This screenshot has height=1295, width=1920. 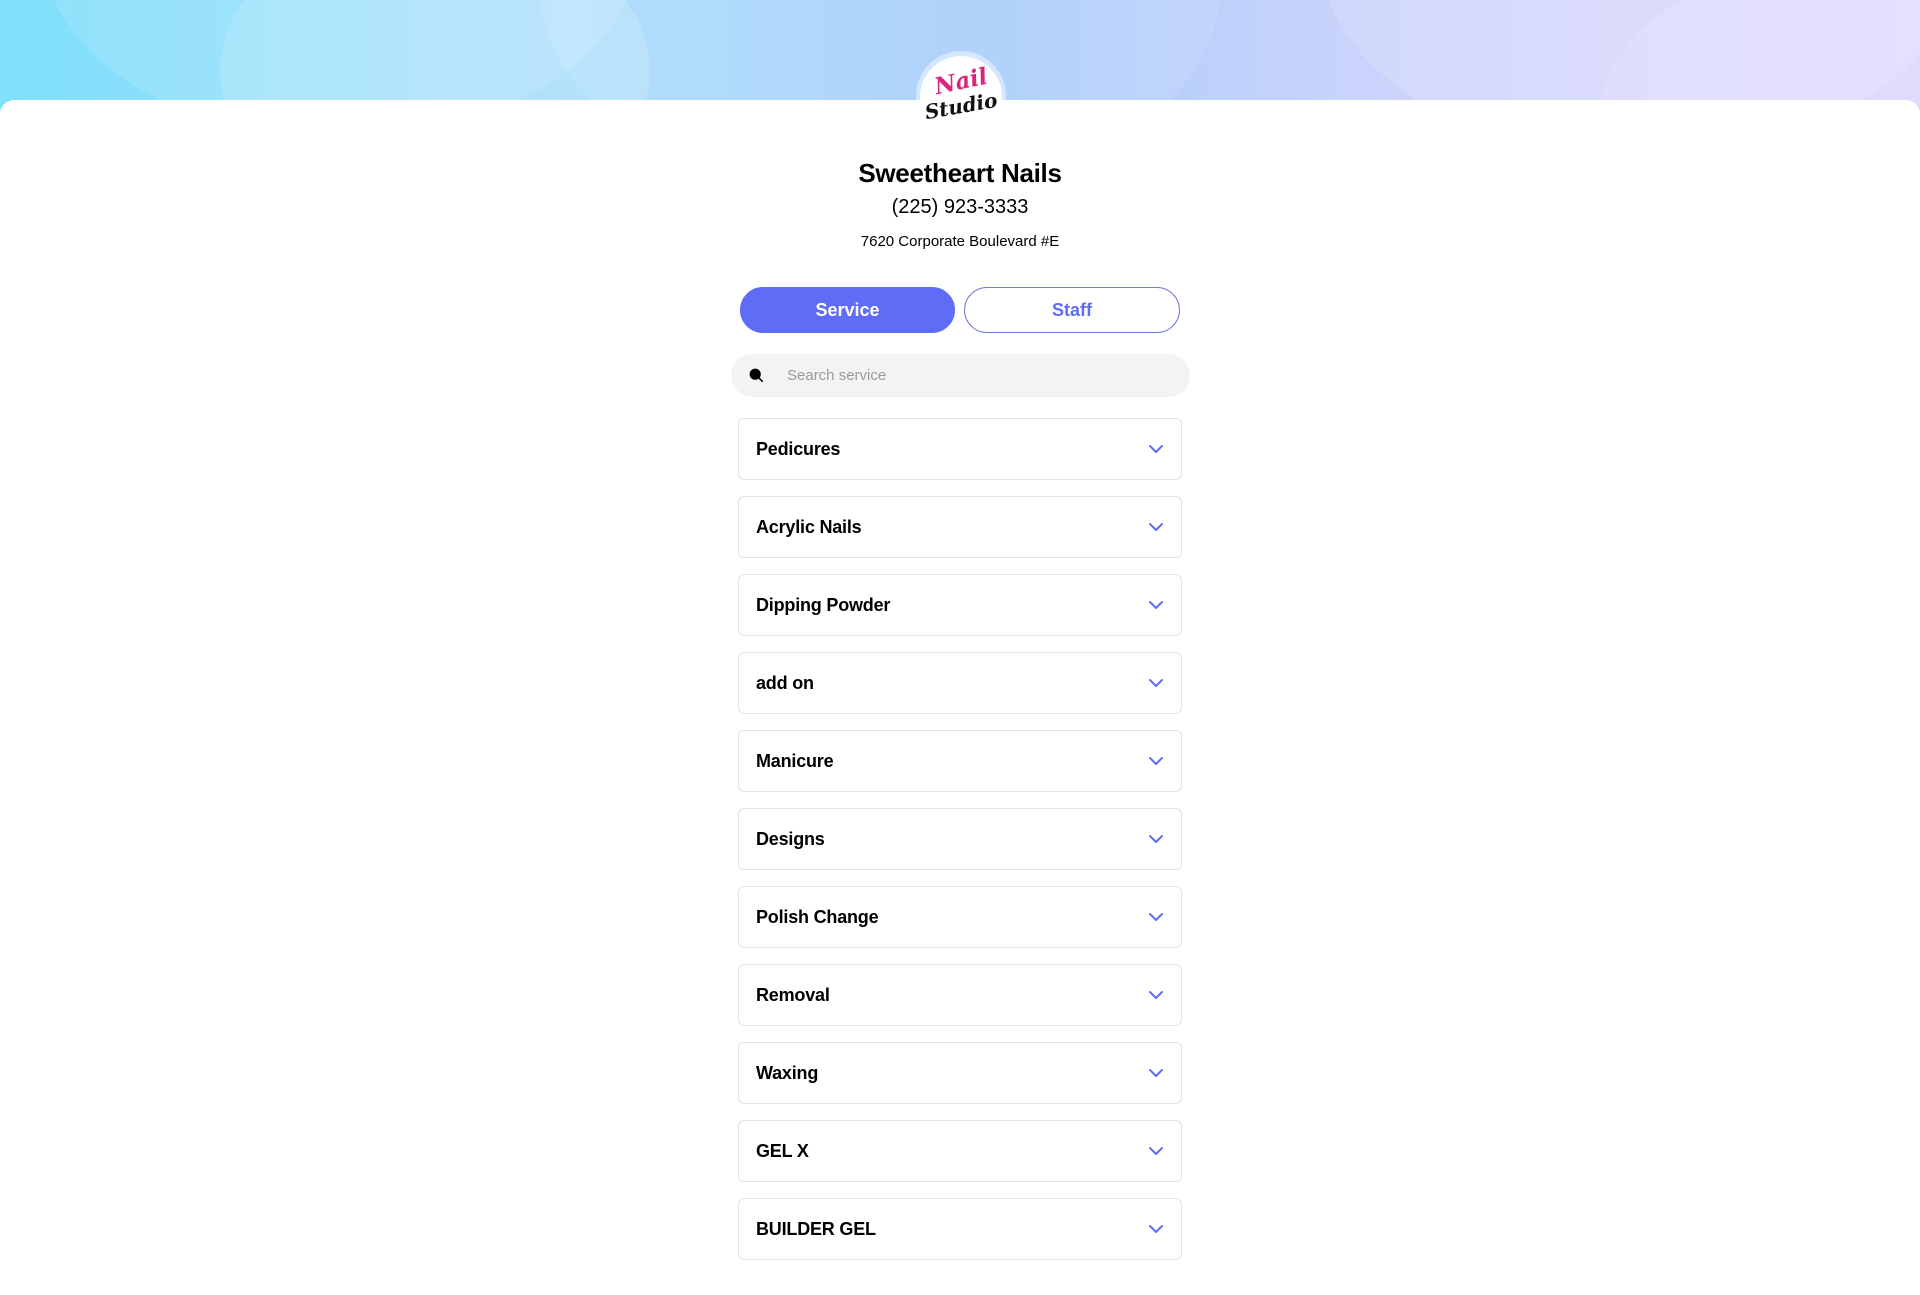 What do you see at coordinates (960, 207) in the screenshot?
I see `business-phone: (225) 923-3333` at bounding box center [960, 207].